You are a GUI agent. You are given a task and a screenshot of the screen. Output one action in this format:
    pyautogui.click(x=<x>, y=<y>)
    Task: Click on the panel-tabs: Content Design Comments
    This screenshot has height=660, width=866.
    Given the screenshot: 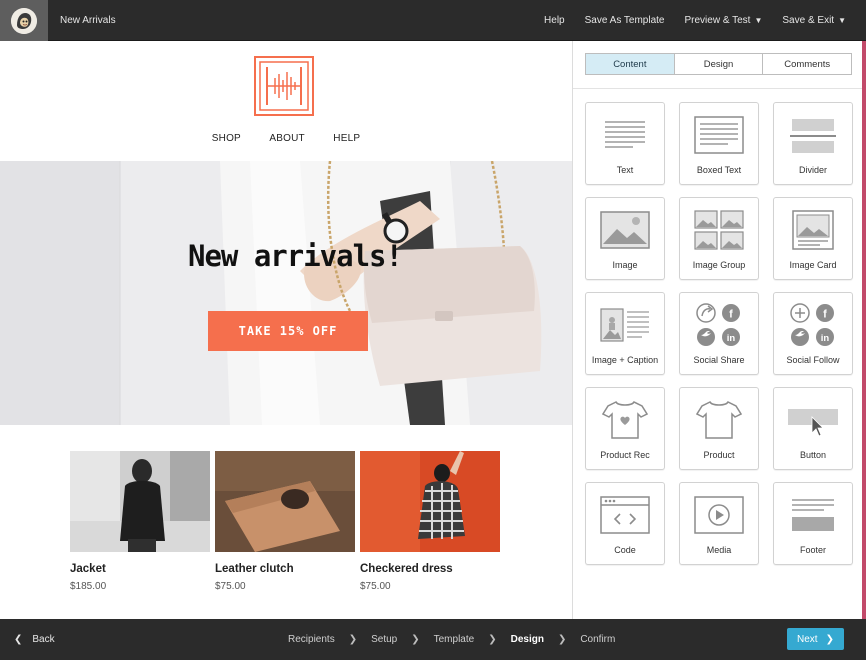 What is the action you would take?
    pyautogui.click(x=718, y=64)
    